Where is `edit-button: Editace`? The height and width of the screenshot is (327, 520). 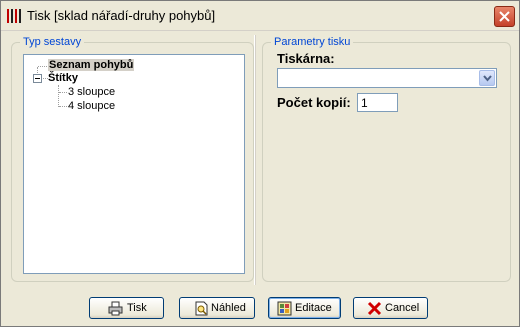 edit-button: Editace is located at coordinates (304, 308).